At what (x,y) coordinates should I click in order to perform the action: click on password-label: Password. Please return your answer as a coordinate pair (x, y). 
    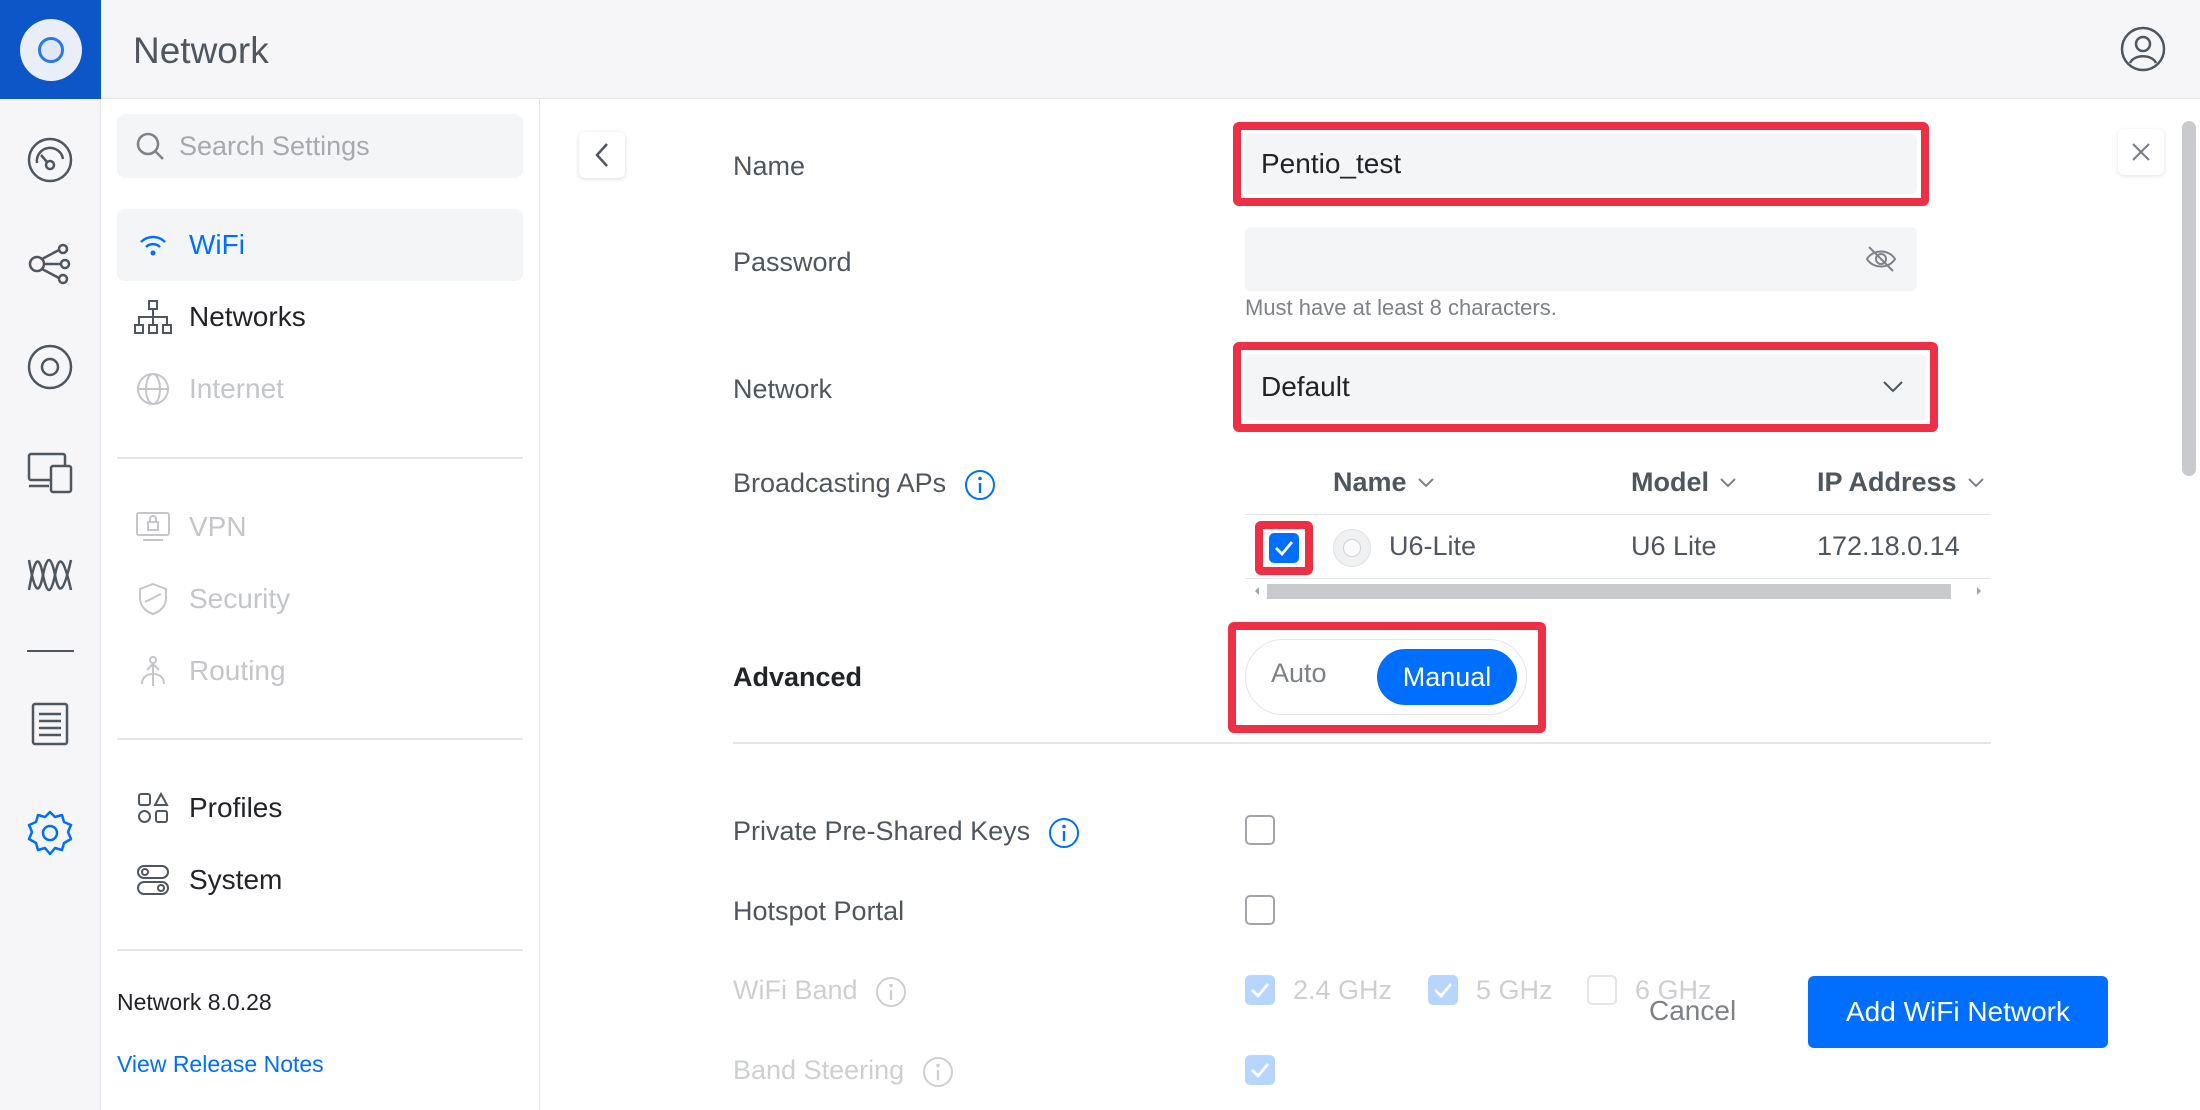
    Looking at the image, I should click on (792, 262).